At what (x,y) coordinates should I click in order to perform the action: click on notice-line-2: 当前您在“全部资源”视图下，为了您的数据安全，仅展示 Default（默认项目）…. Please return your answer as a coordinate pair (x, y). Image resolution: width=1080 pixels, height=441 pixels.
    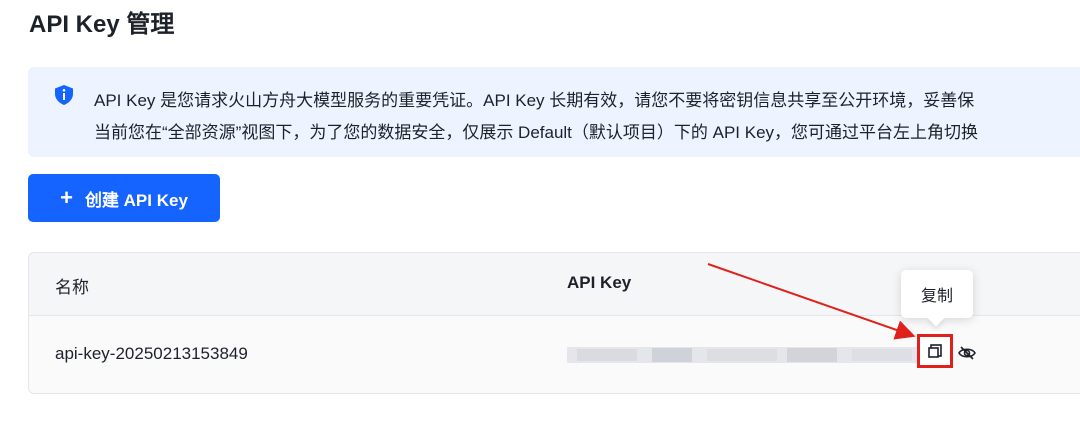
    Looking at the image, I should click on (536, 132).